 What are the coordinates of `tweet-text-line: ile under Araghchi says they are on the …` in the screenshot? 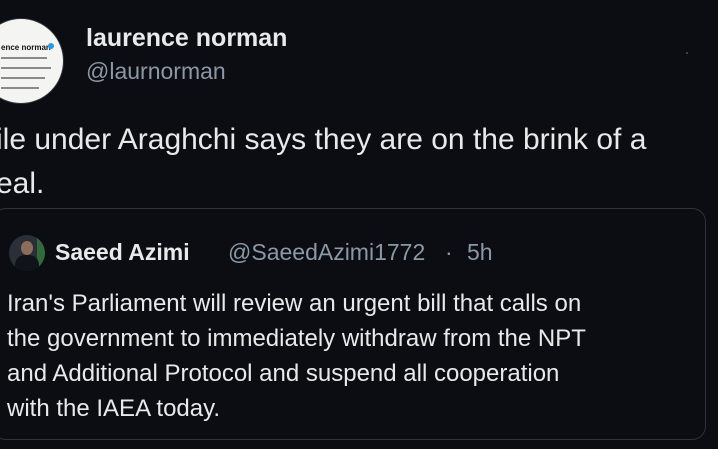 It's located at (323, 139).